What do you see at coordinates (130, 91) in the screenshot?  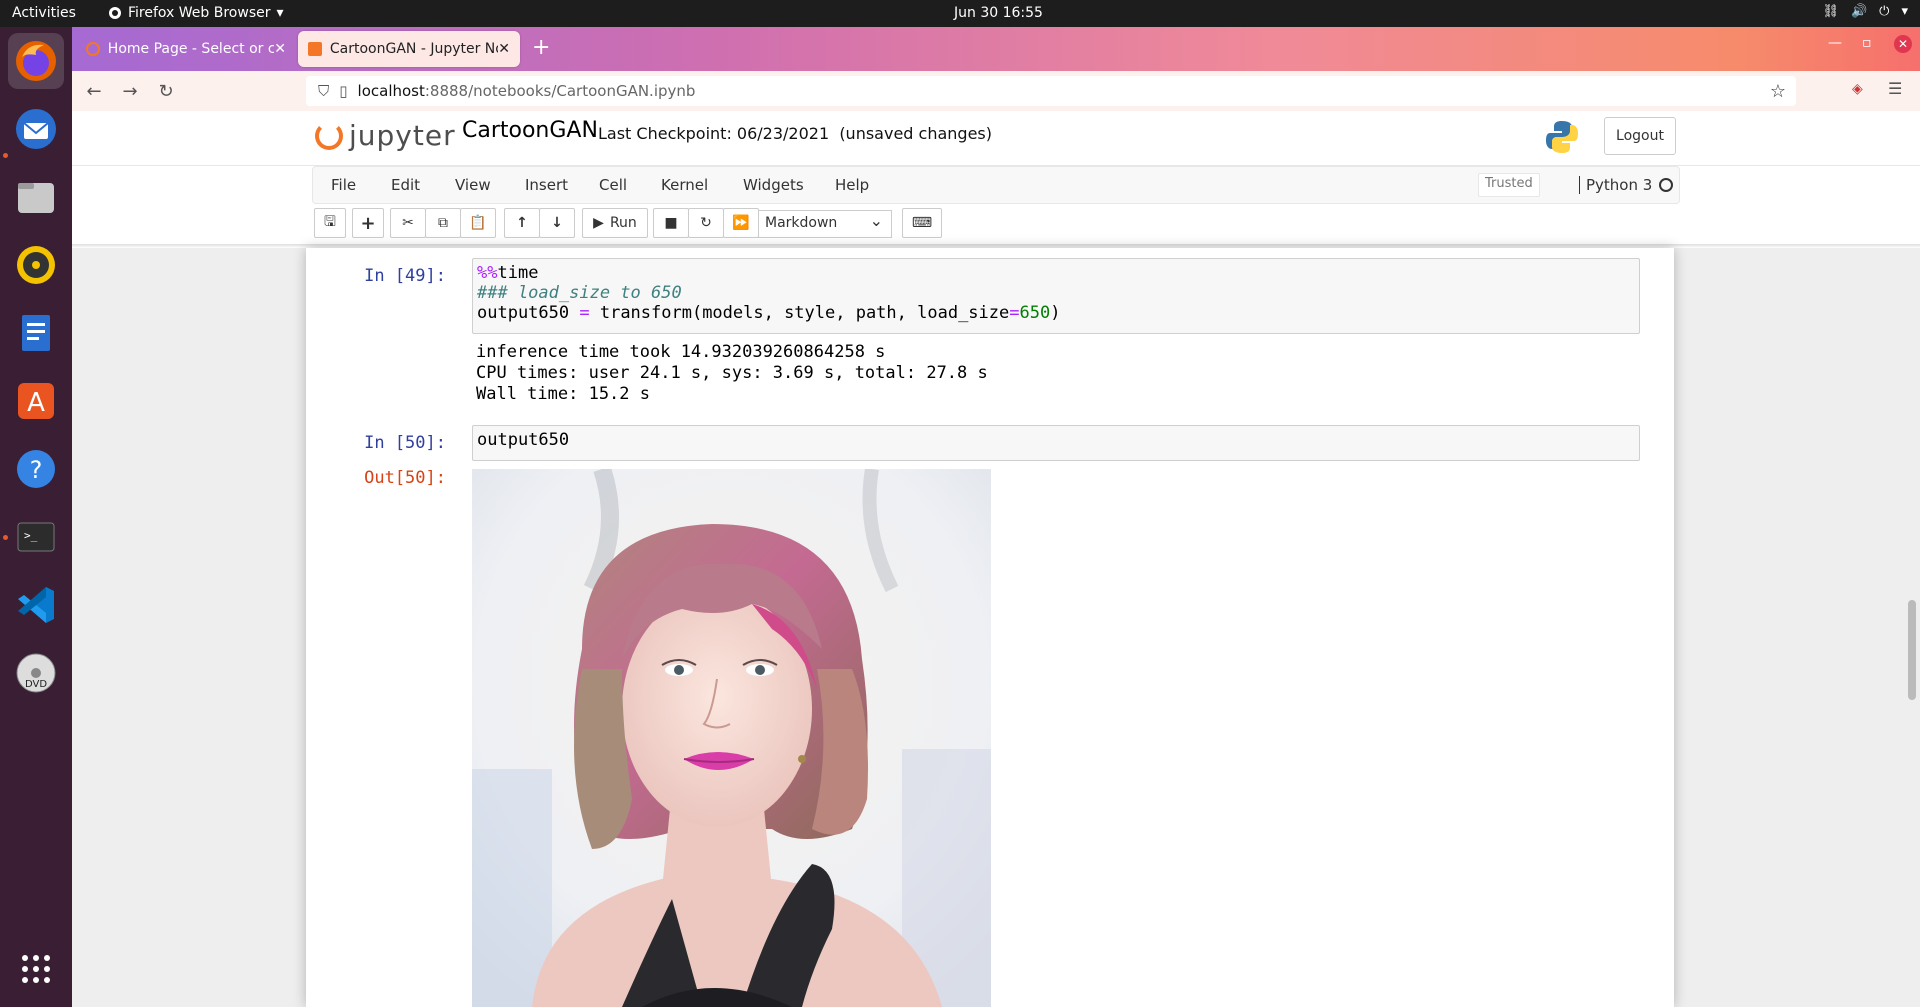 I see `forward-icon: →` at bounding box center [130, 91].